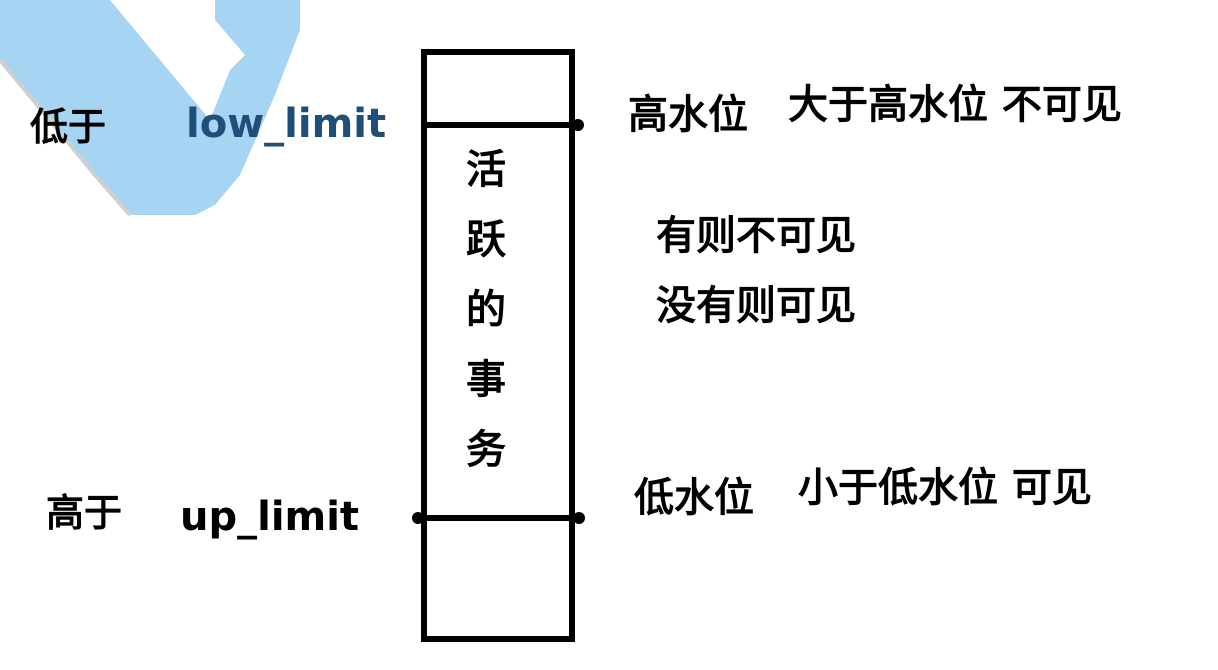  Describe the element at coordinates (286, 124) in the screenshot. I see `low-limit-variable: low_limit` at that location.